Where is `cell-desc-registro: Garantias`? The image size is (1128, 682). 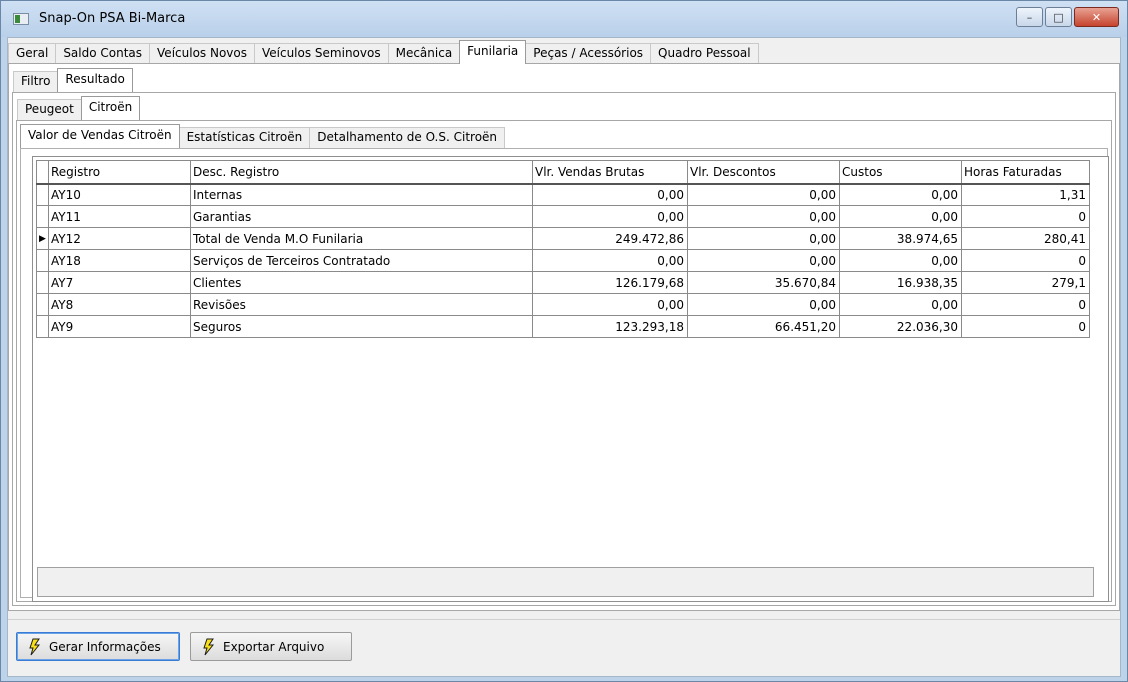 cell-desc-registro: Garantias is located at coordinates (361, 216).